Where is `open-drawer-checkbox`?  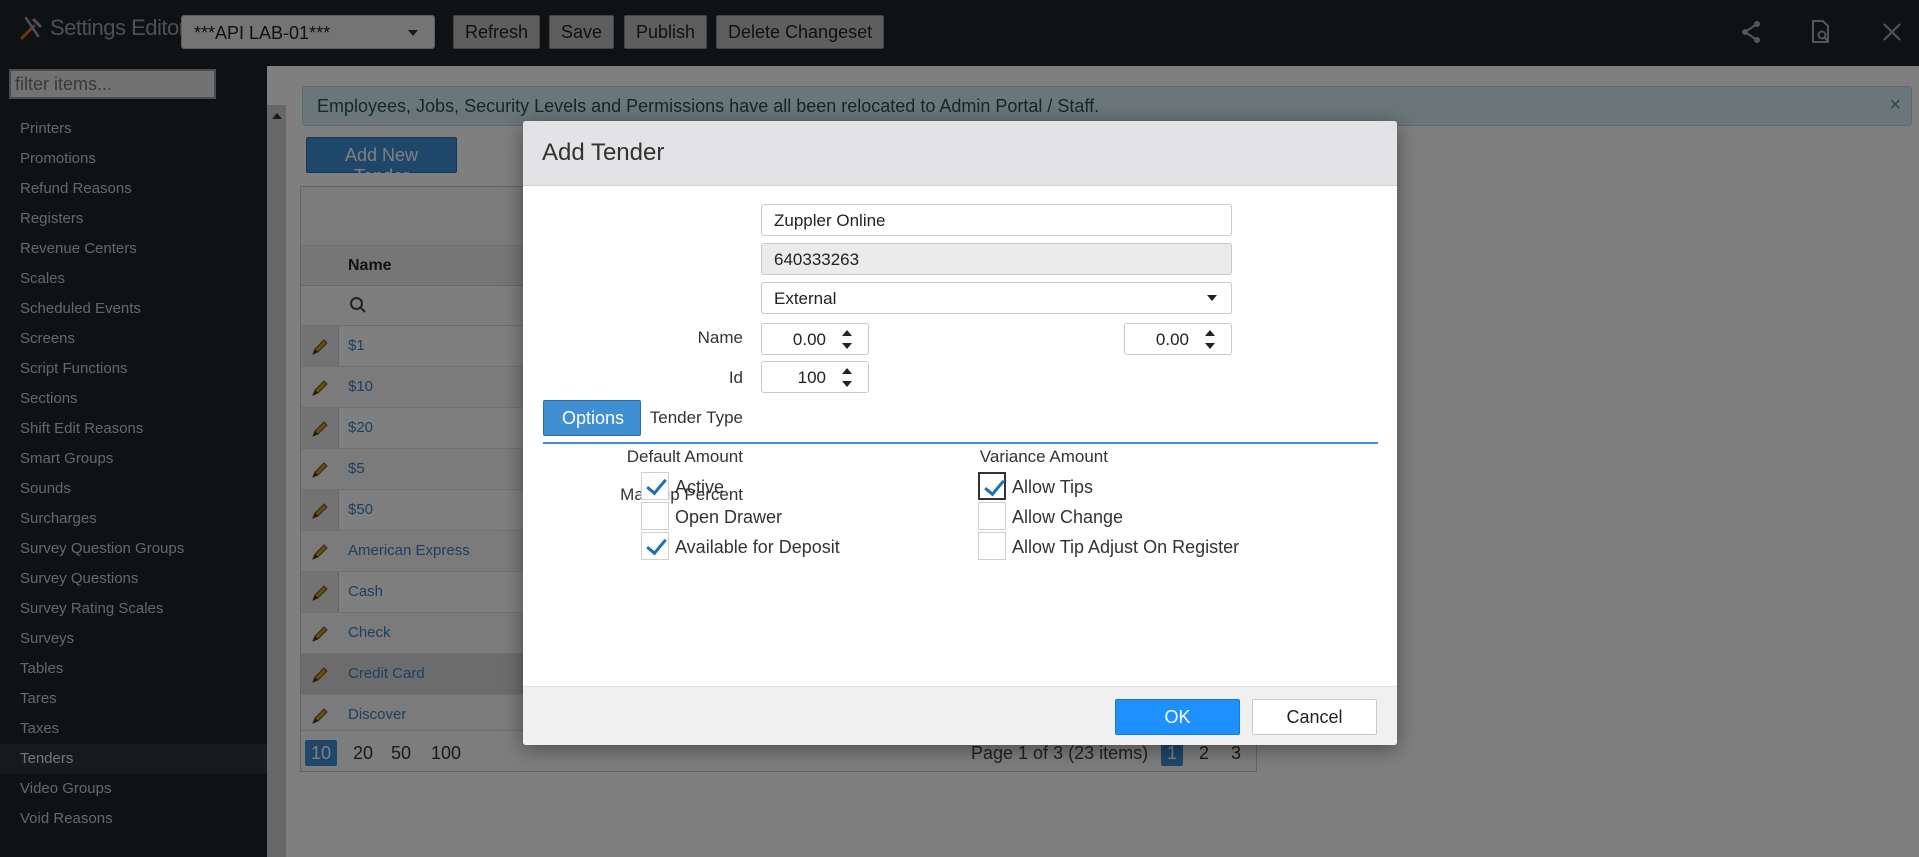 open-drawer-checkbox is located at coordinates (655, 516).